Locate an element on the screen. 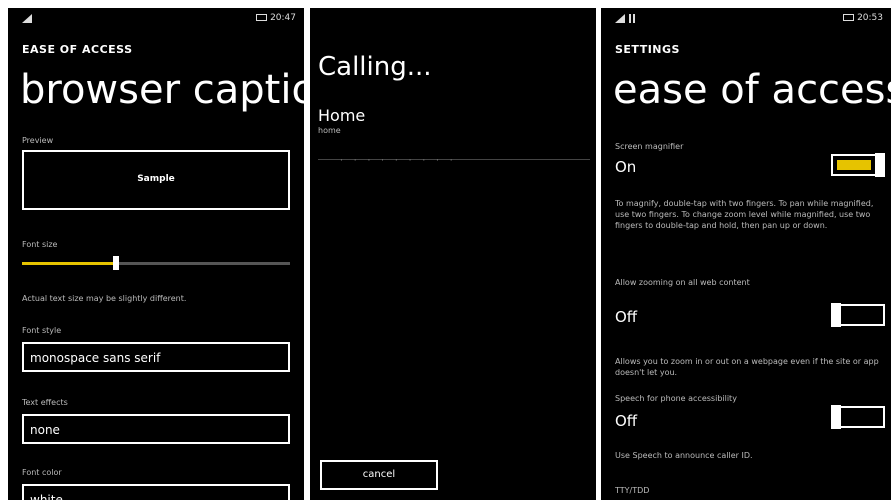 The height and width of the screenshot is (500, 891). preview-sample-text: Sample is located at coordinates (156, 179).